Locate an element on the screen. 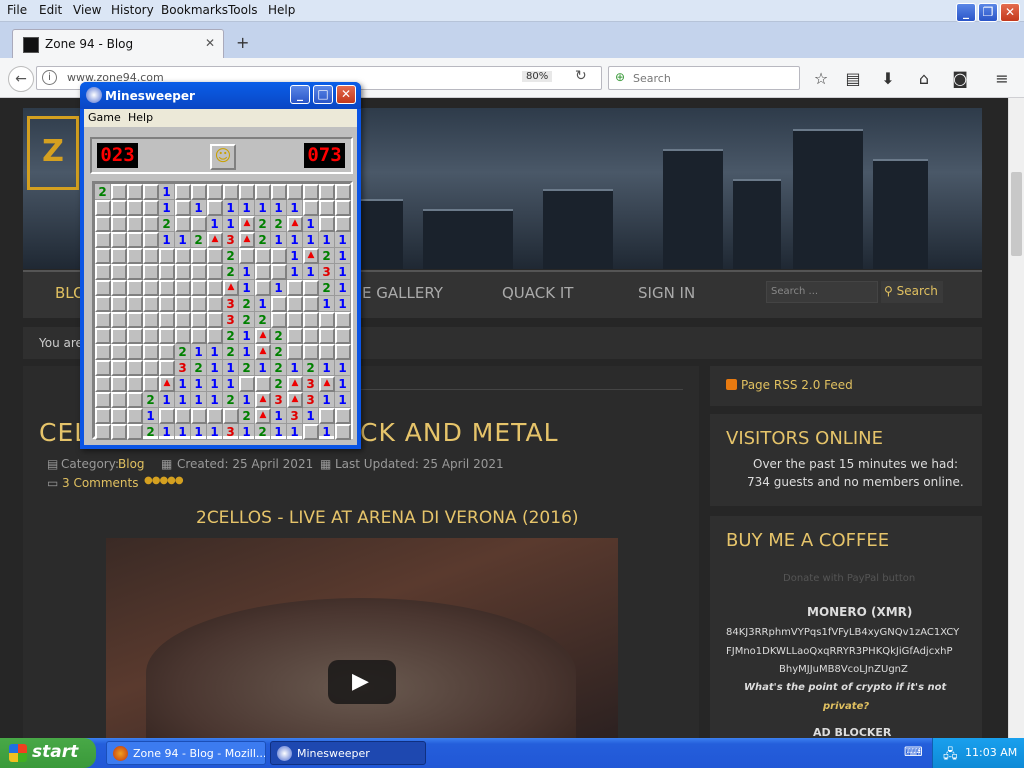 Image resolution: width=1024 pixels, height=768 pixels. menu-tools: Tools is located at coordinates (243, 10).